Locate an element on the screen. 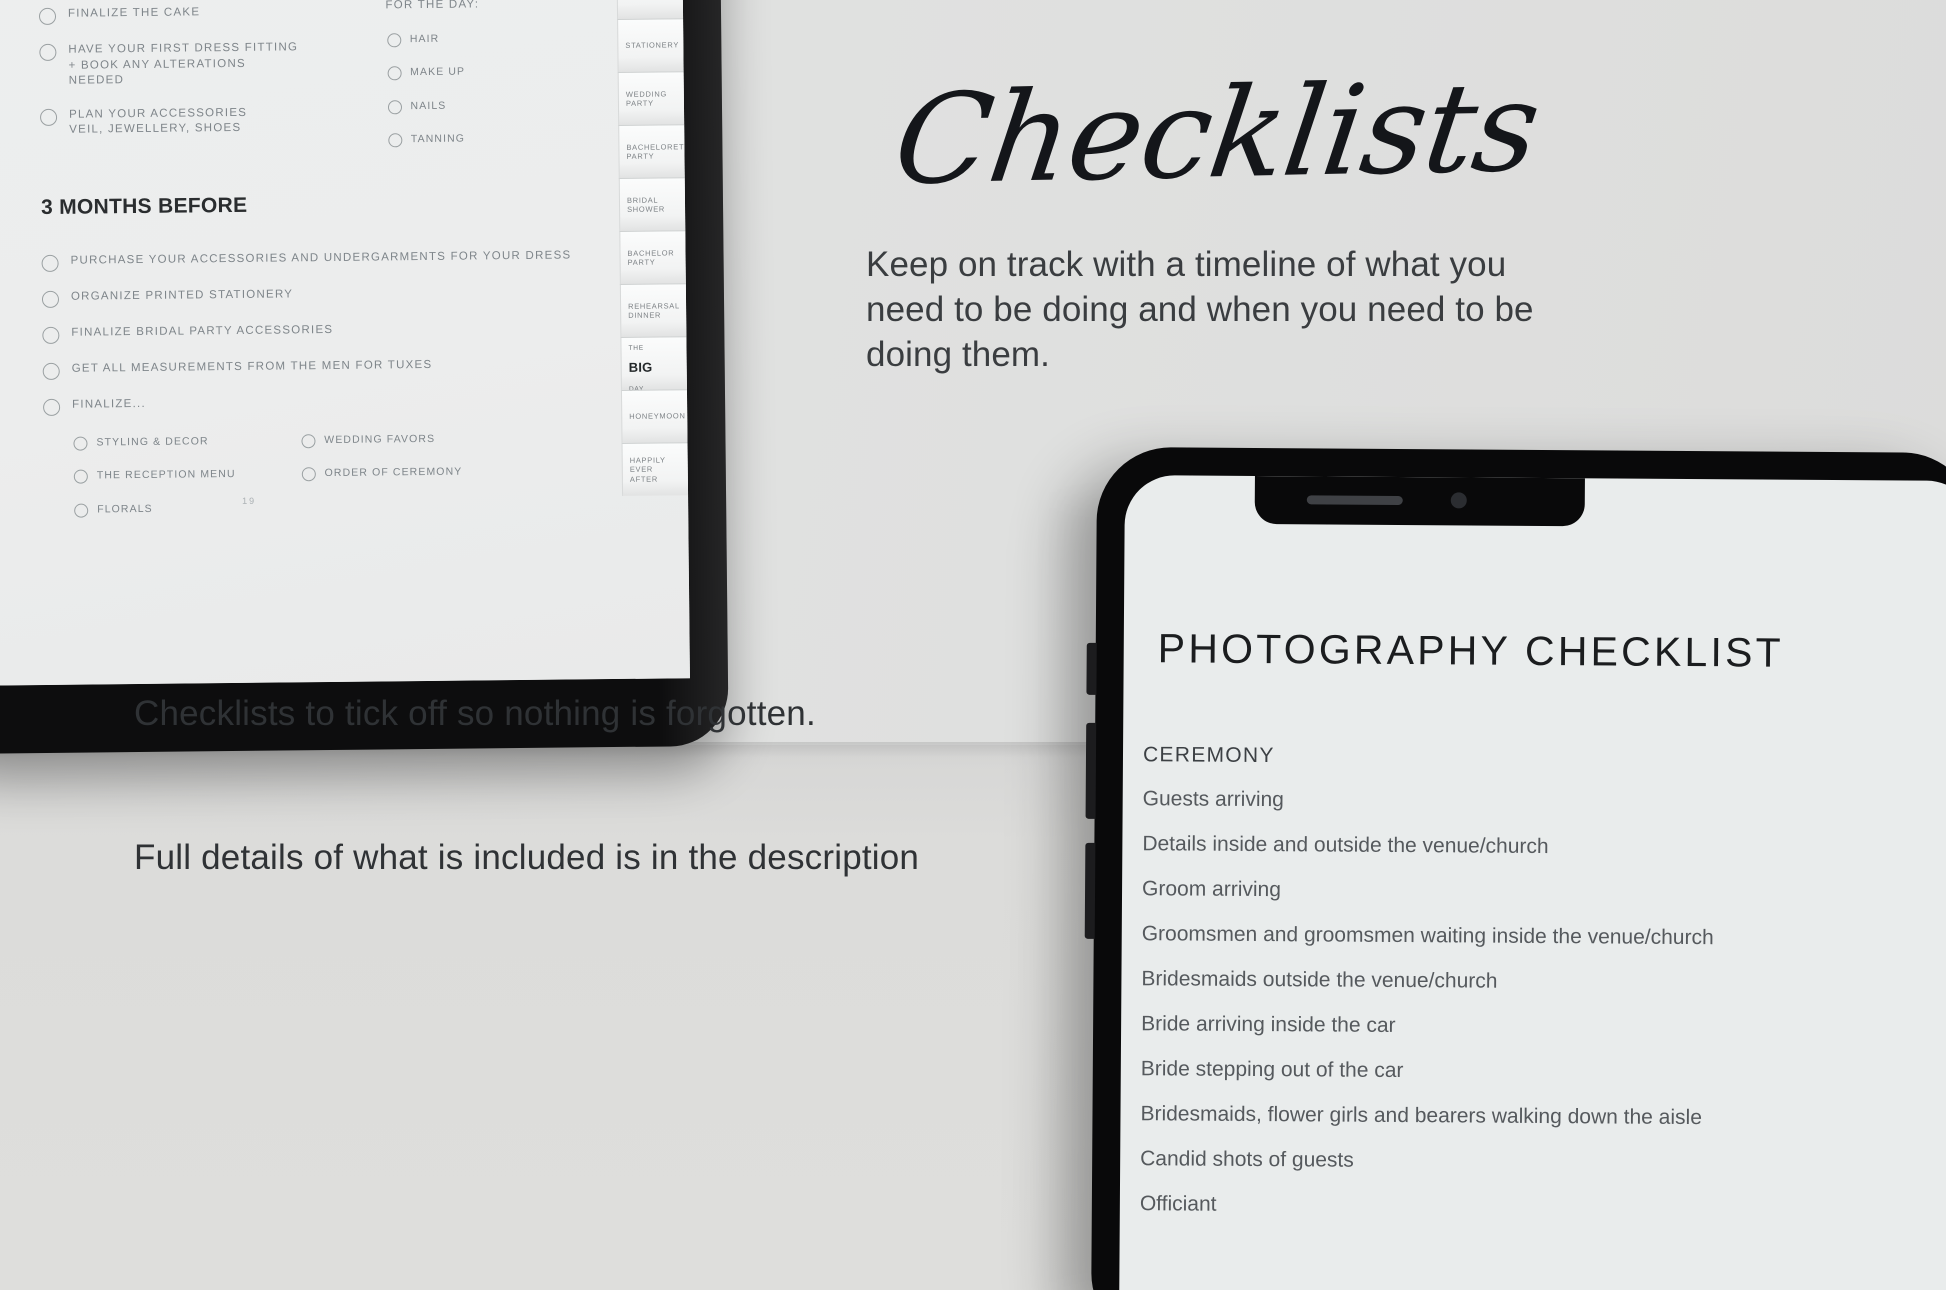 The image size is (1946, 1290). tab-the-big-day: THE BIG DAY is located at coordinates (653, 364).